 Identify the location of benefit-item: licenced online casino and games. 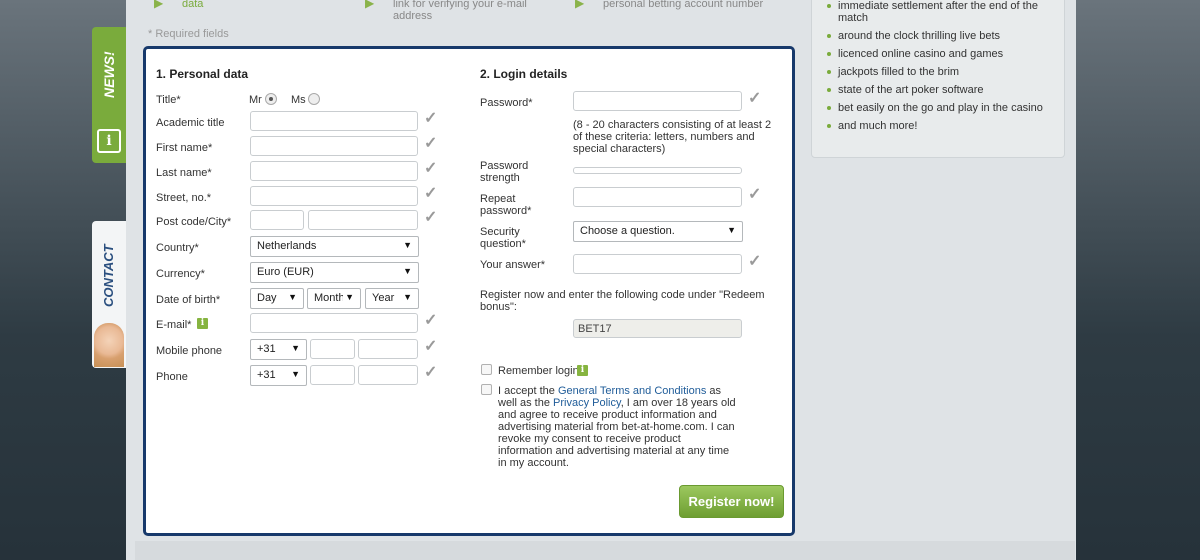
(941, 54).